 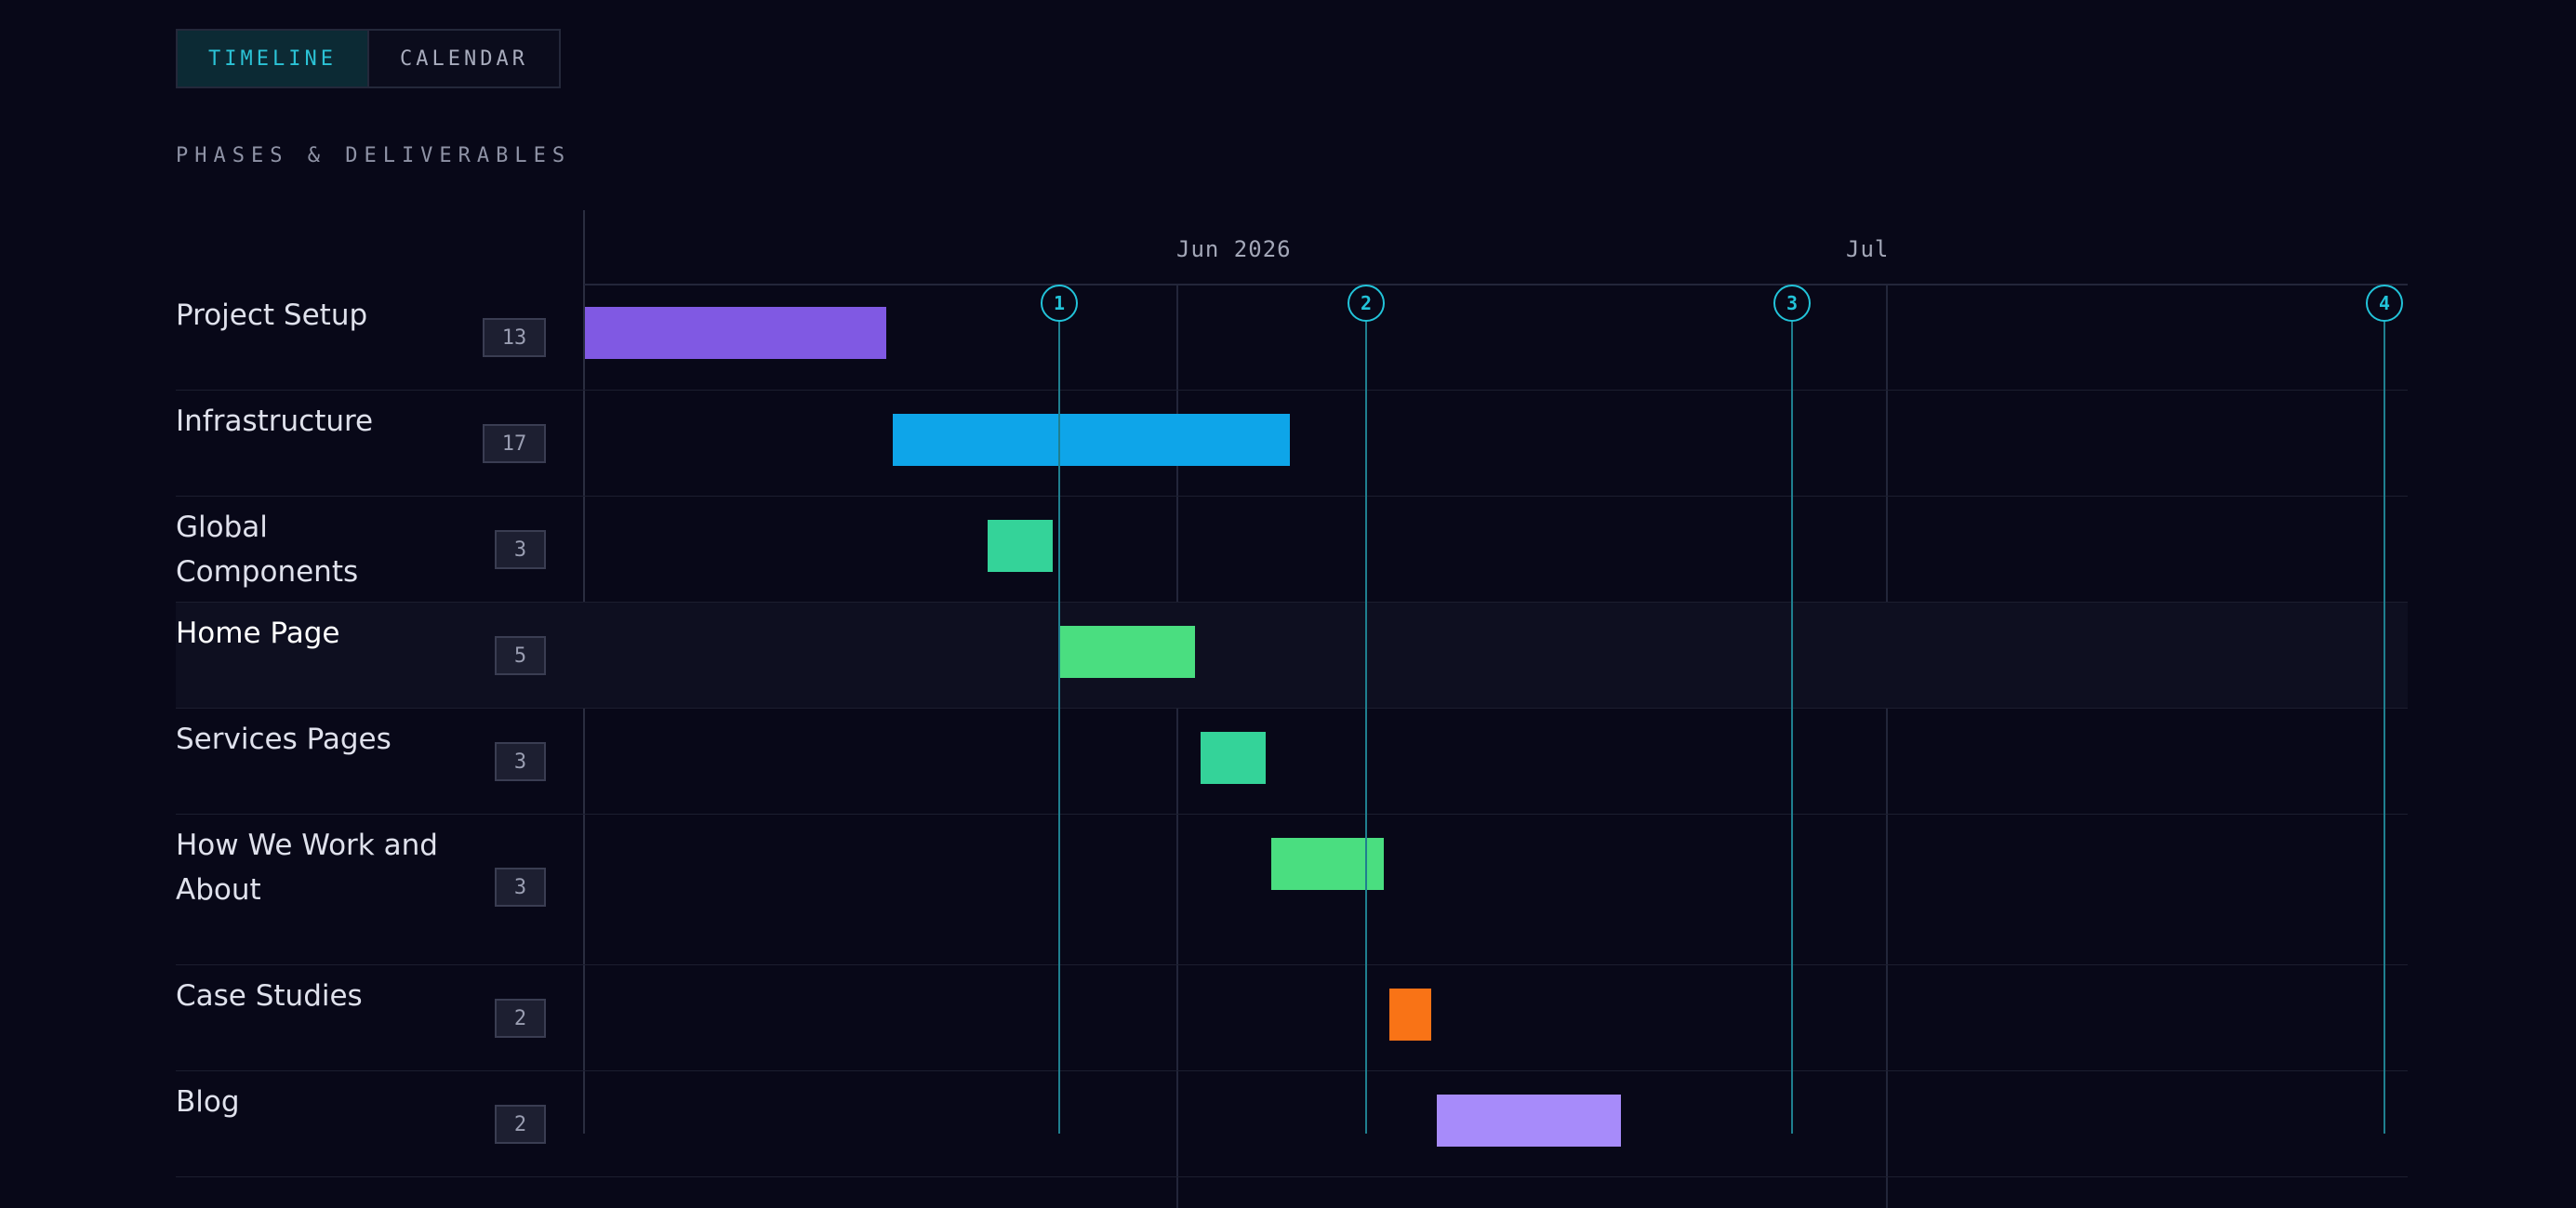 What do you see at coordinates (2384, 304) in the screenshot?
I see `milestone-marker-4: 4` at bounding box center [2384, 304].